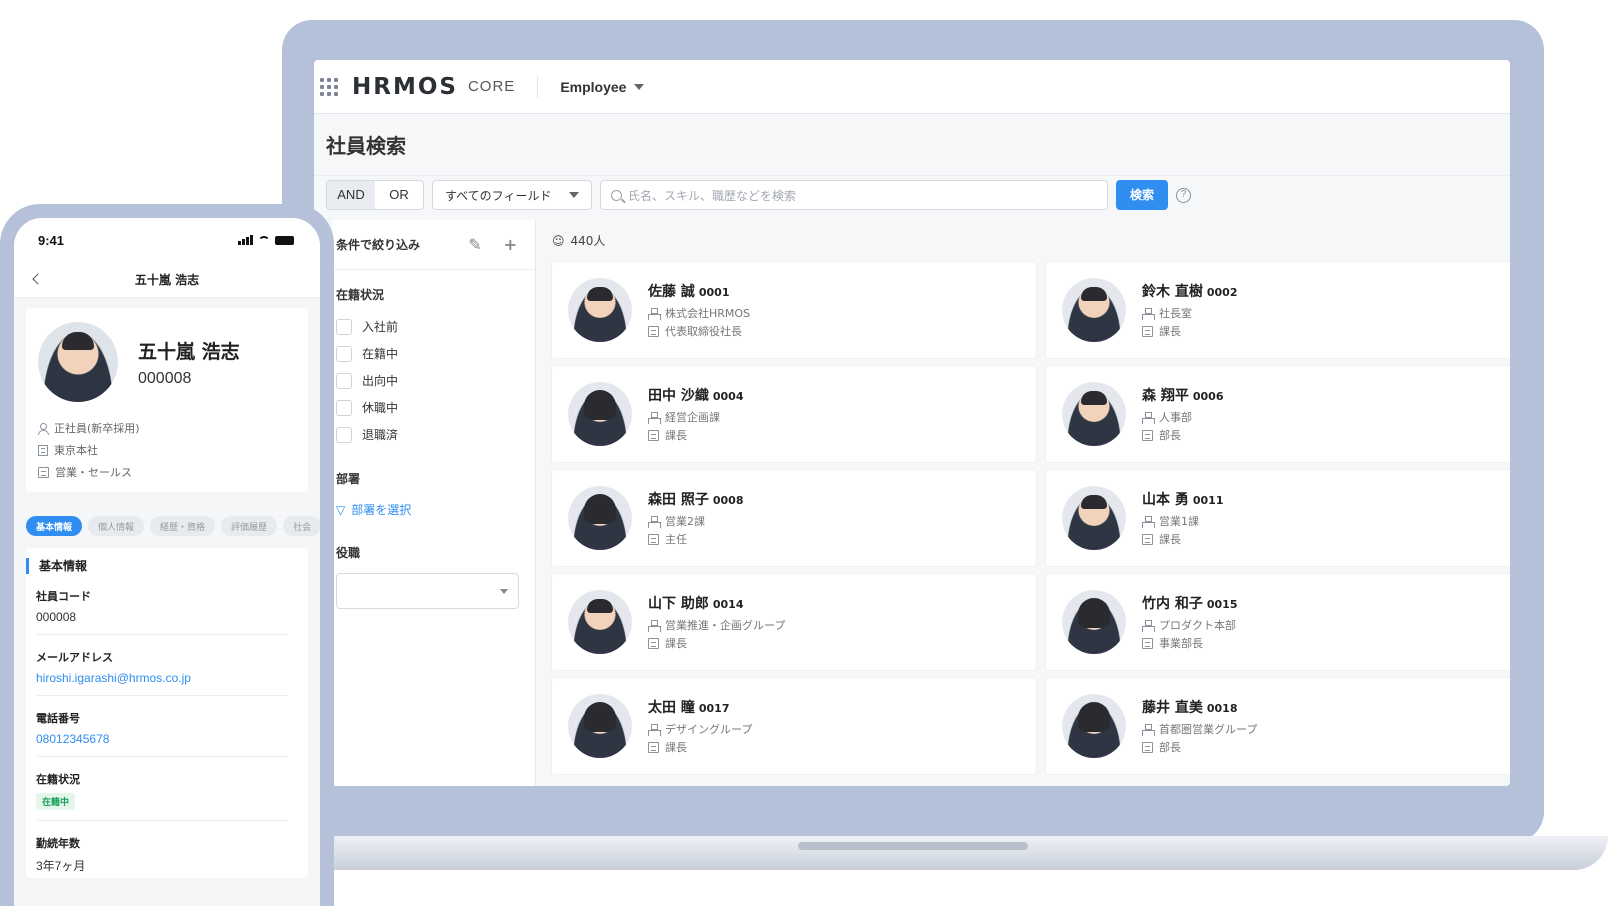  Describe the element at coordinates (1278, 518) in the screenshot. I see `employee-card: 山本 勇 0011 営業1課 課長` at that location.